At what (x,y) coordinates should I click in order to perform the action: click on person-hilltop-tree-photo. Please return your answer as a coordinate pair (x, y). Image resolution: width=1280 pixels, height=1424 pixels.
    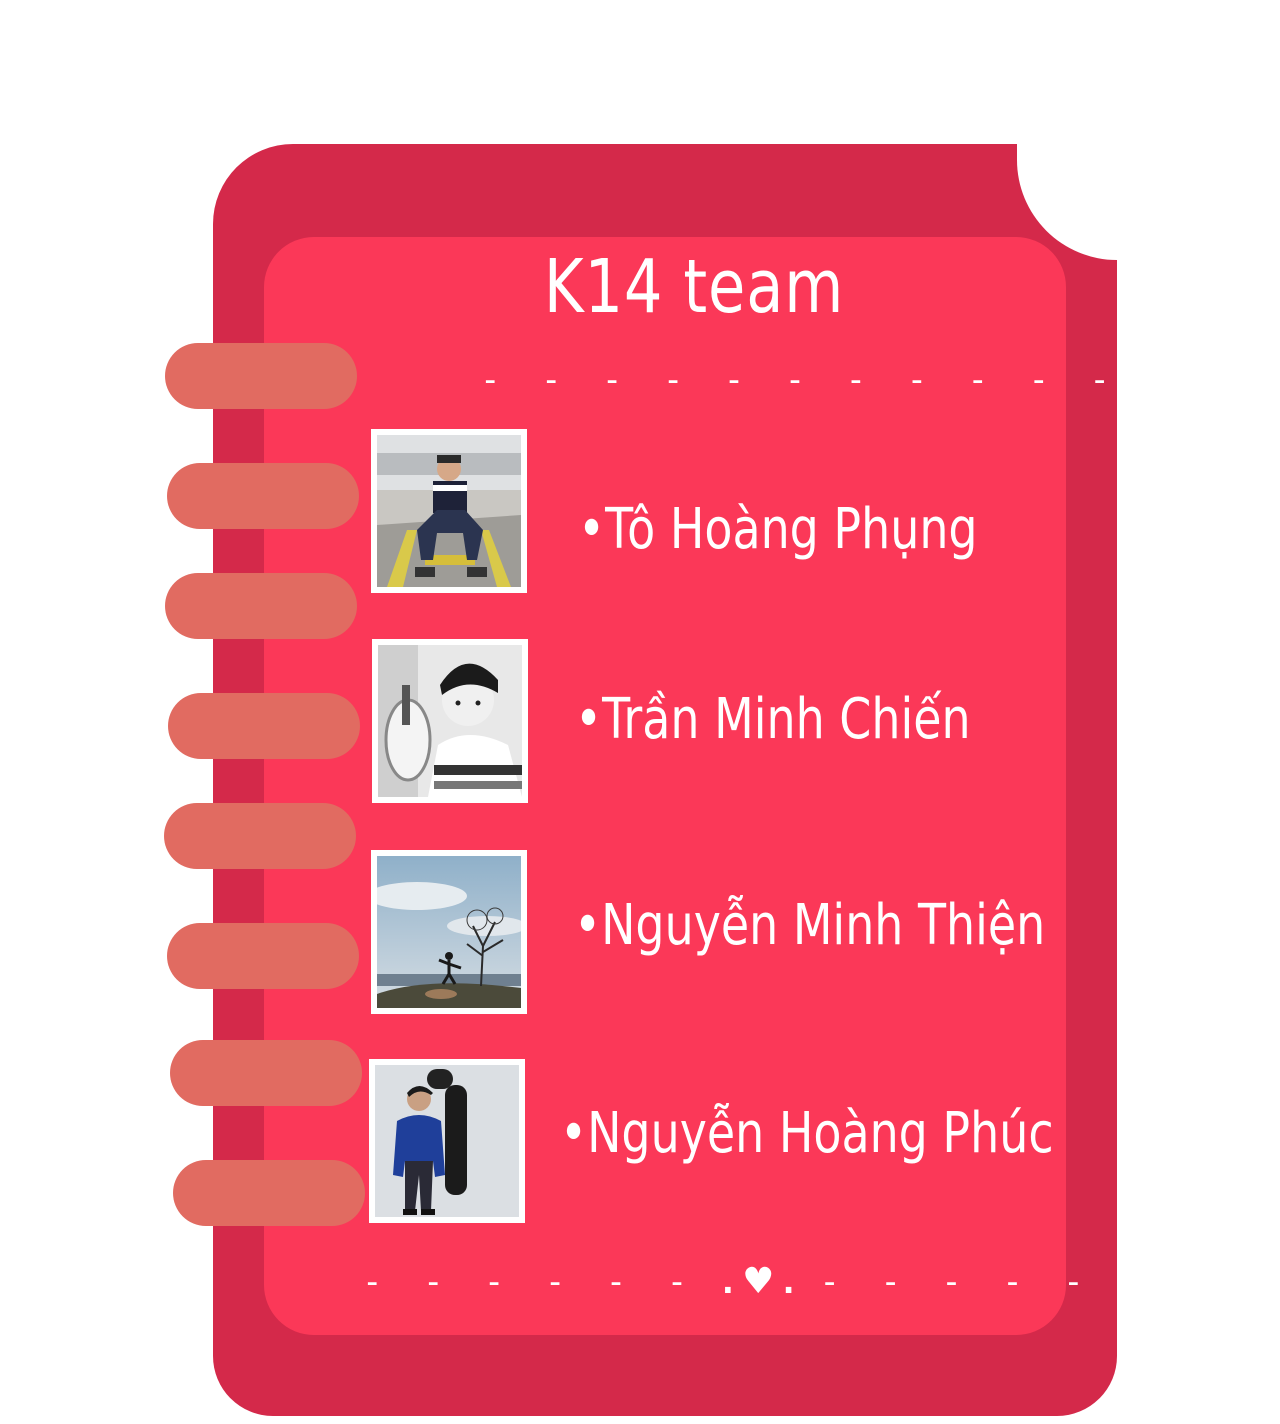
    Looking at the image, I should click on (449, 932).